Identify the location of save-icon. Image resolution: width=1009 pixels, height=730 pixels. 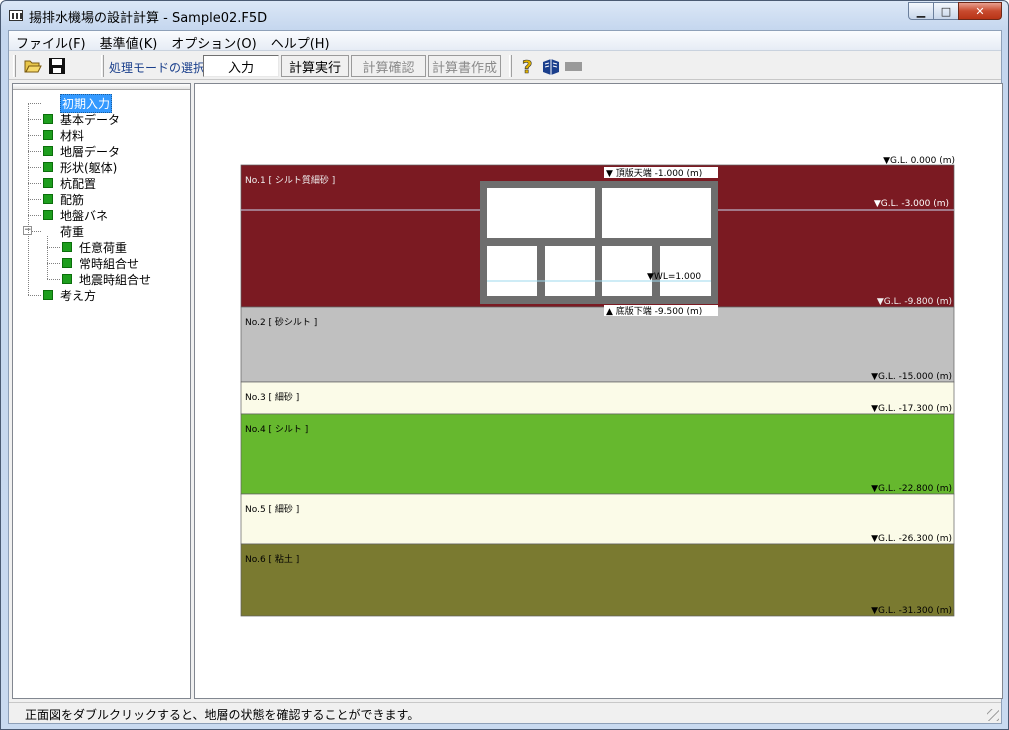
(57, 66).